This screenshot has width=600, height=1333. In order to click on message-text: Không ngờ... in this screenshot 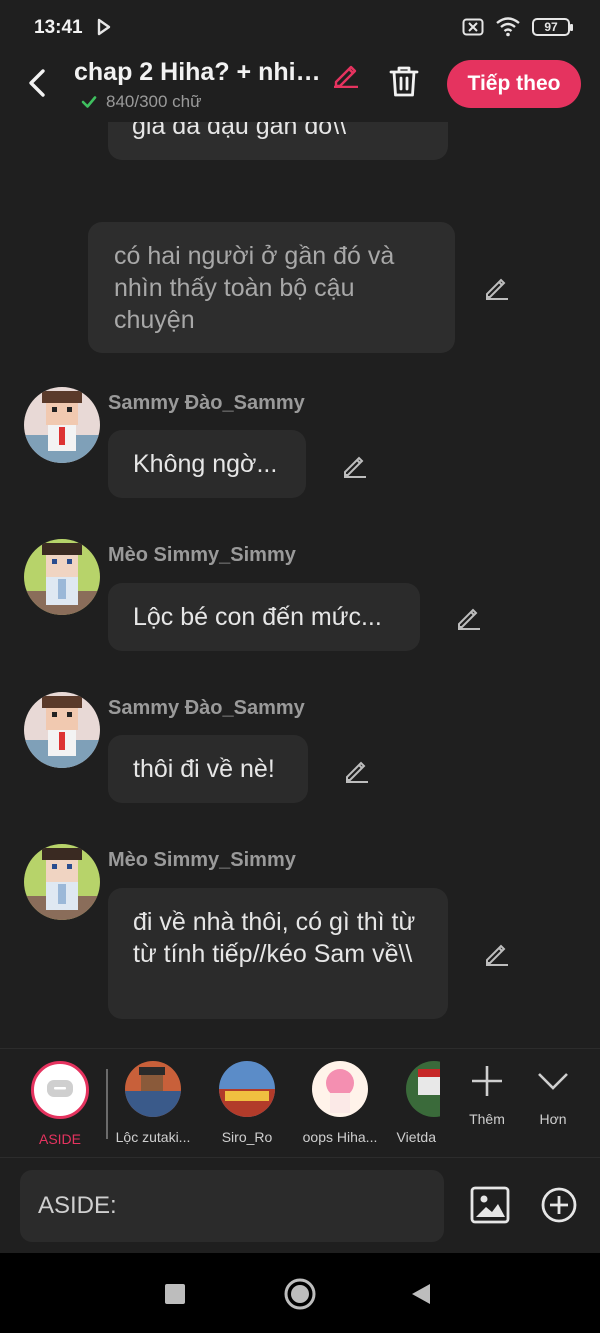, I will do `click(205, 464)`.